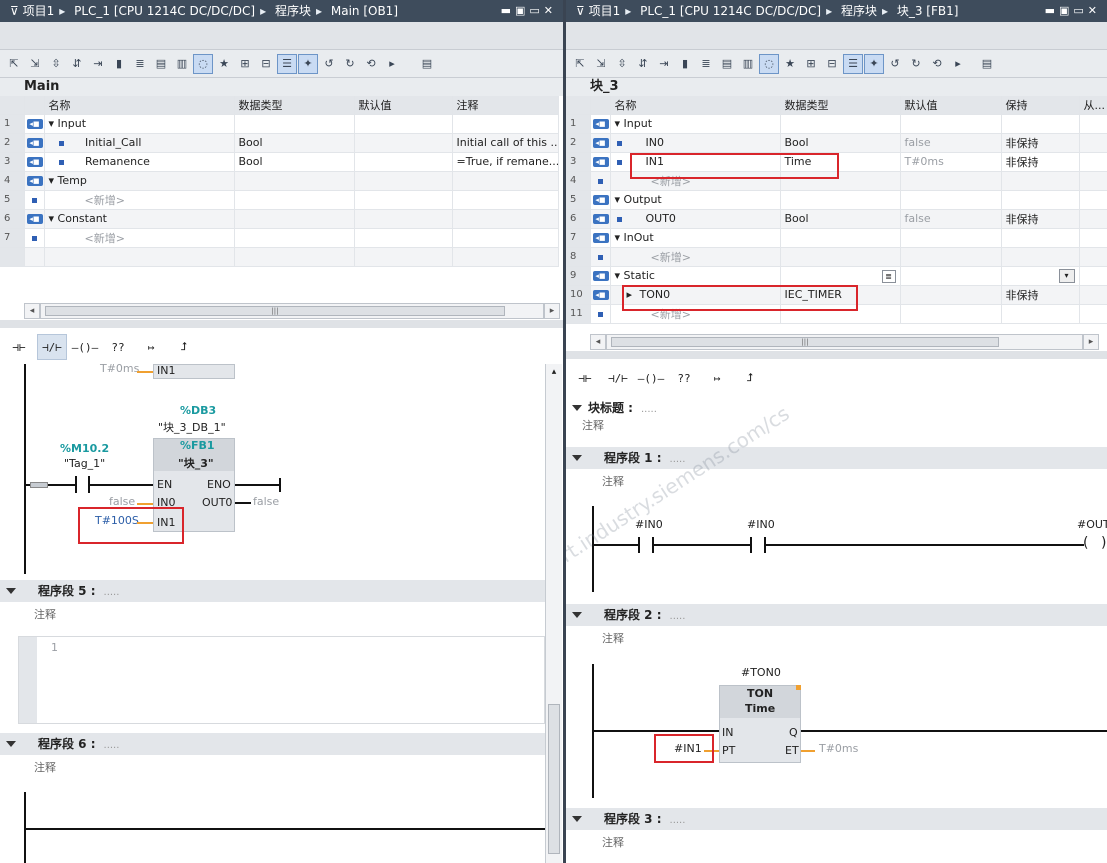 Image resolution: width=1107 pixels, height=863 pixels. I want to click on comment-icon: ◌, so click(203, 63).